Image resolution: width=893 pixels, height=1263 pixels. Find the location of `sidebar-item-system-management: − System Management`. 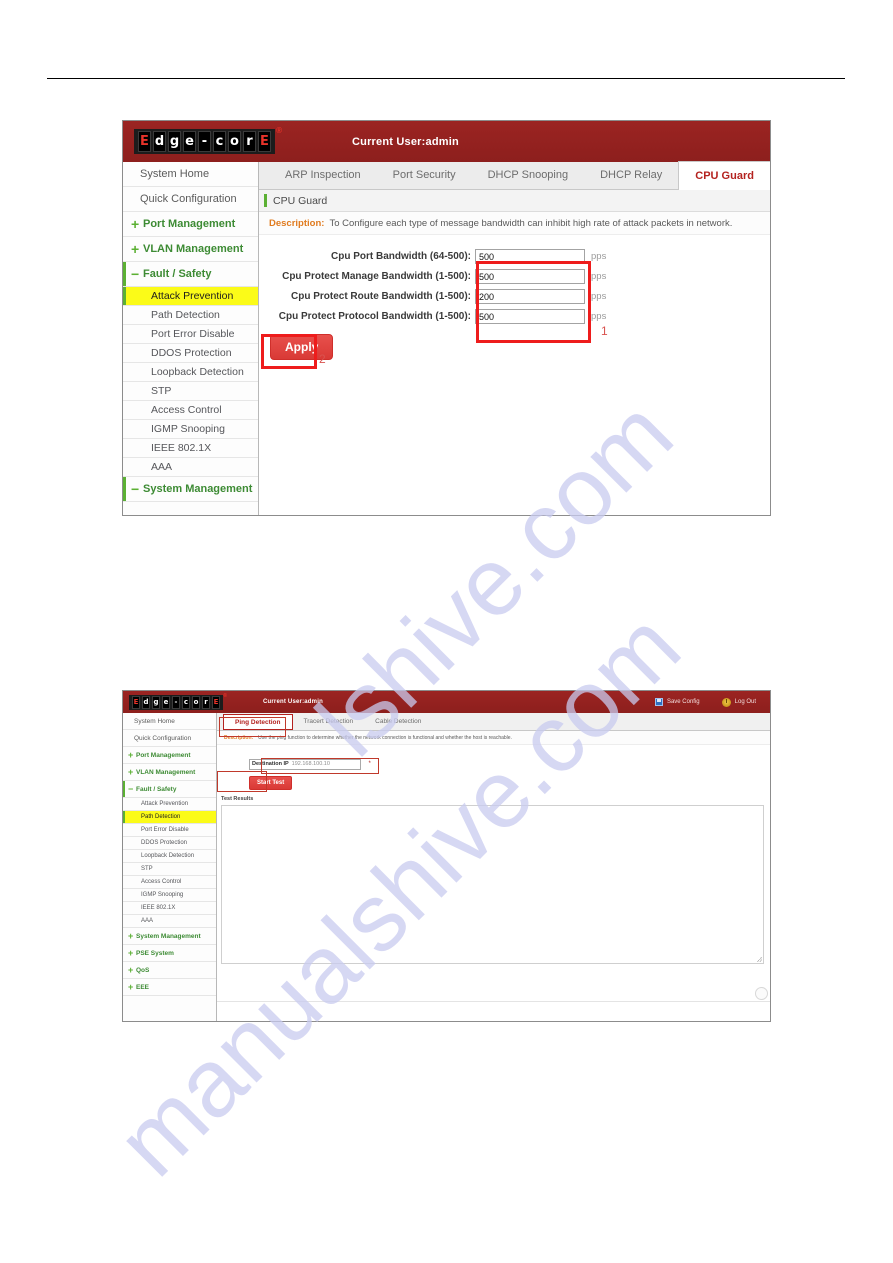

sidebar-item-system-management: − System Management is located at coordinates (190, 489).